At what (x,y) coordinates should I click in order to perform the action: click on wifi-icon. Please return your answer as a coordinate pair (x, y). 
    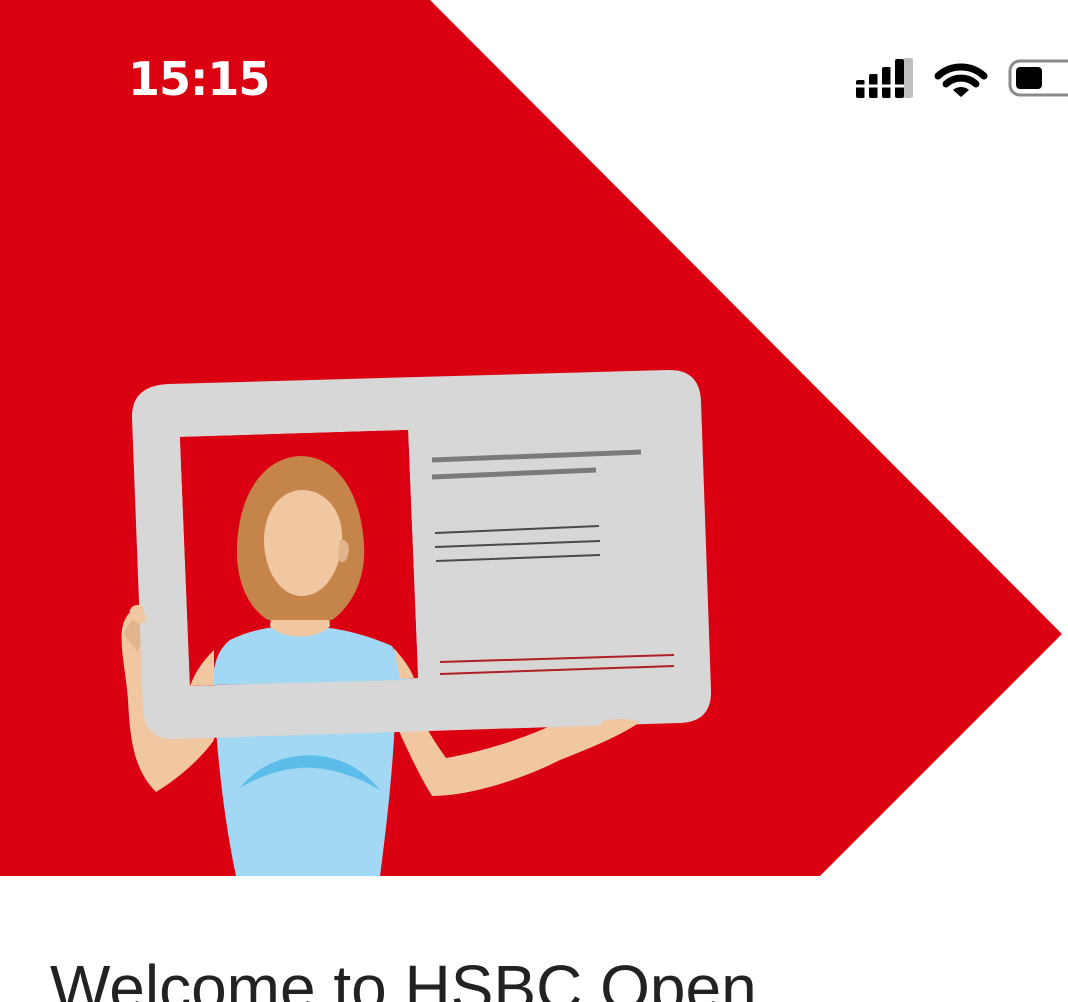
    Looking at the image, I should click on (961, 80).